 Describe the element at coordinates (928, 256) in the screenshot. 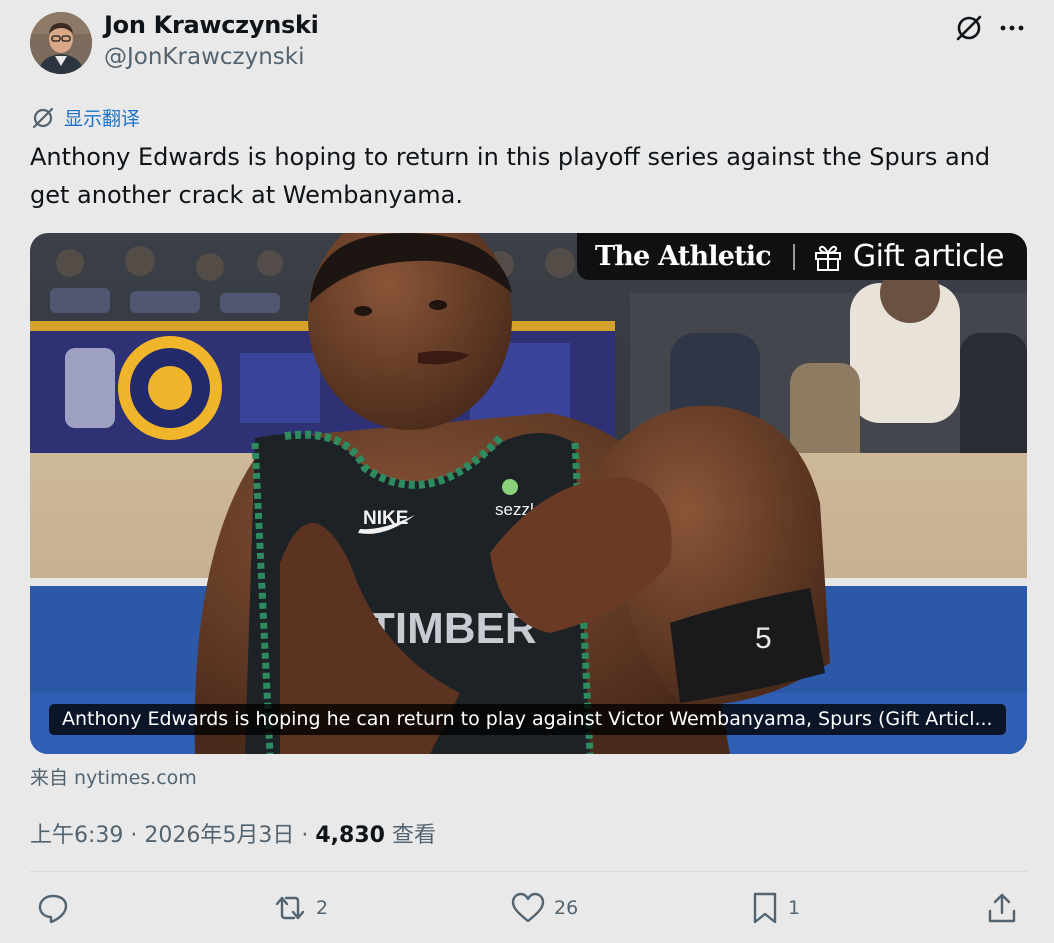

I see `gift-article-label: Gift article` at that location.